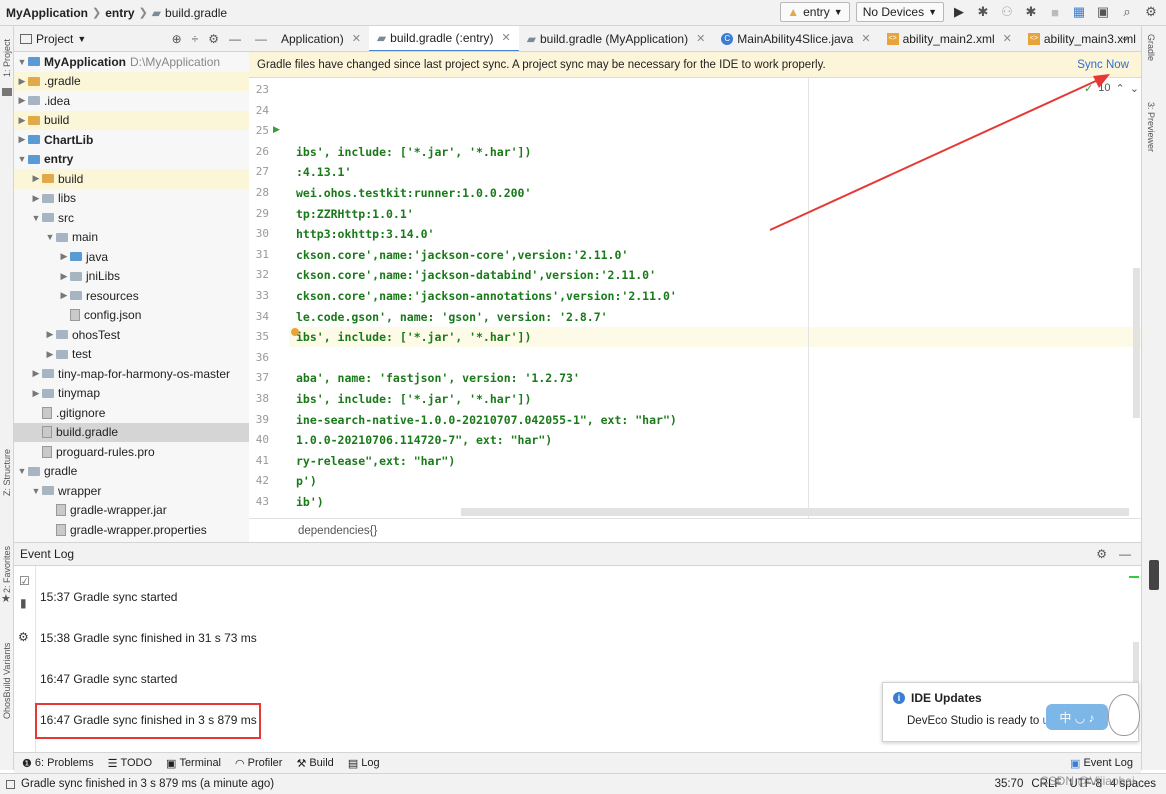 Image resolution: width=1166 pixels, height=794 pixels. Describe the element at coordinates (355, 214) in the screenshot. I see `code-line: tp:ZZRHttp:1.0.1'` at that location.